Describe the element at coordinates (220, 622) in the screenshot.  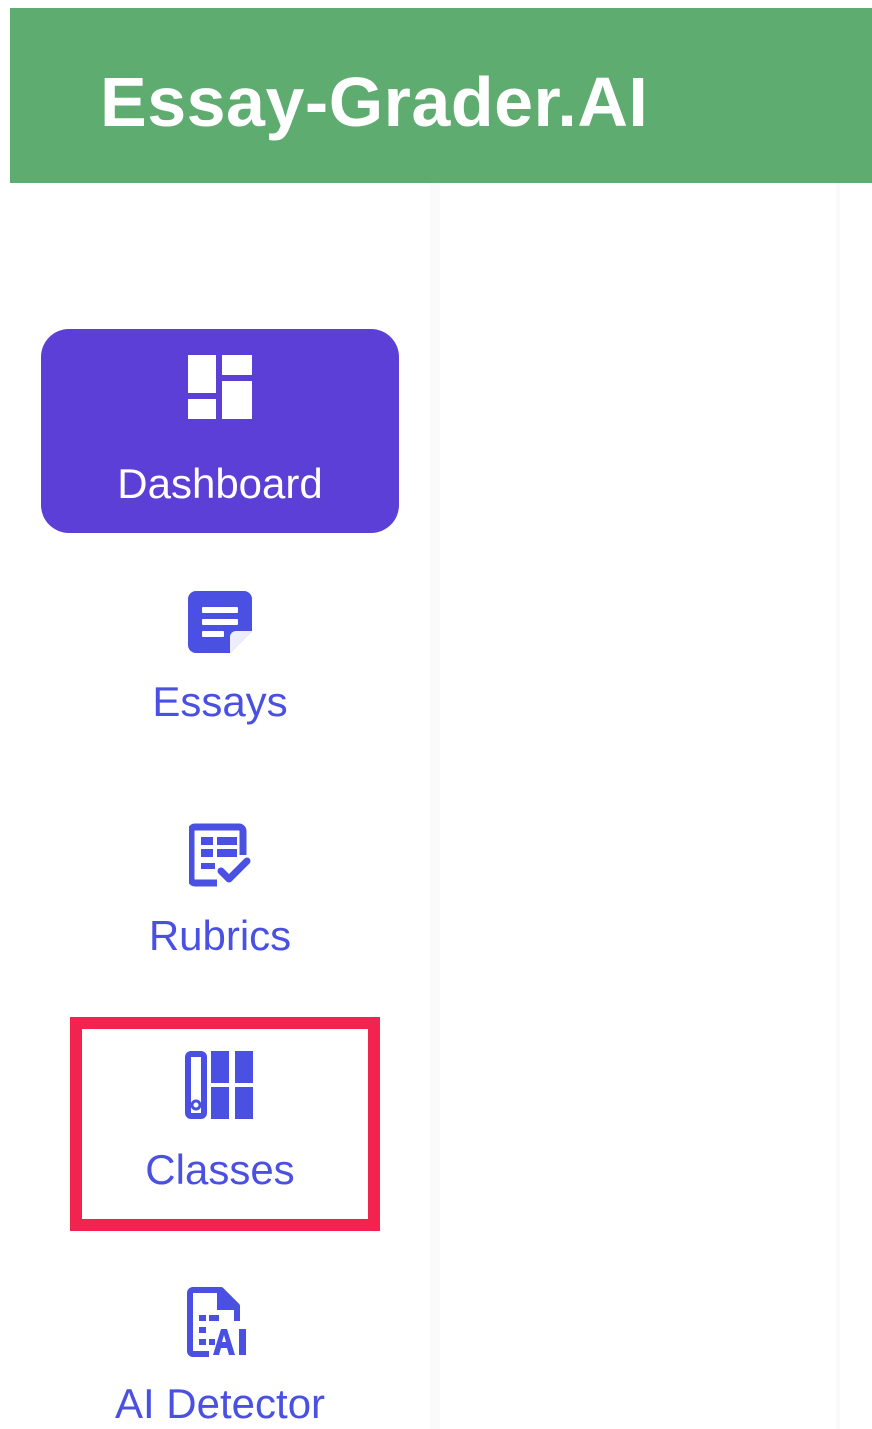
I see `essay-document-icon` at that location.